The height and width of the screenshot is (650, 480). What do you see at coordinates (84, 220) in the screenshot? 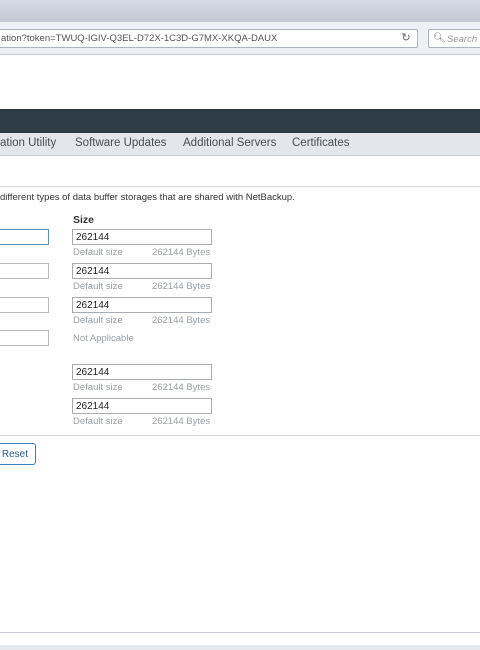
I see `size-column-header: Size` at bounding box center [84, 220].